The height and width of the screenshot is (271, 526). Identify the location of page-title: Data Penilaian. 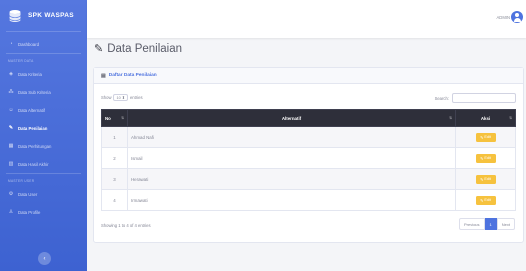
(145, 48).